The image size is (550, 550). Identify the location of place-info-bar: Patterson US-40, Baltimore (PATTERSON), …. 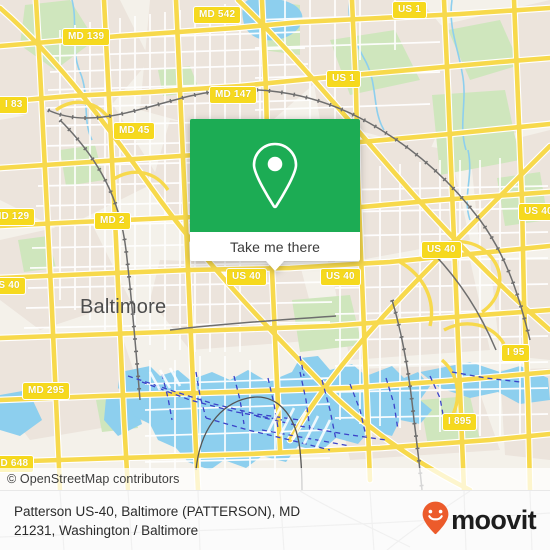
(275, 520).